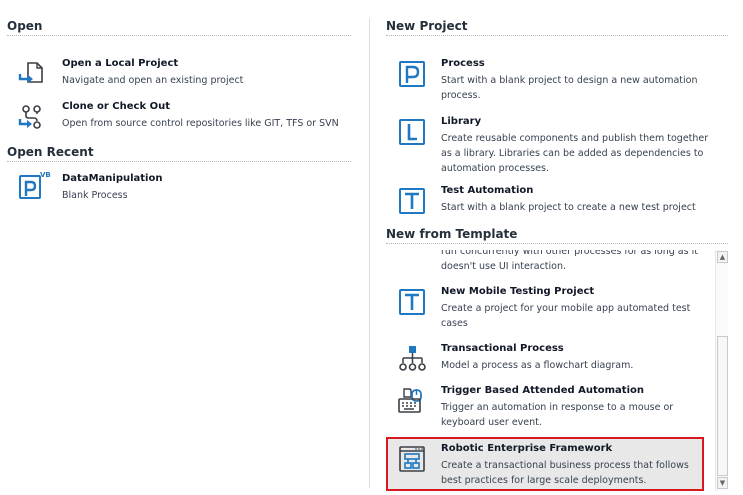  Describe the element at coordinates (557, 235) in the screenshot. I see `new-from-template-section-header: New from Template` at that location.